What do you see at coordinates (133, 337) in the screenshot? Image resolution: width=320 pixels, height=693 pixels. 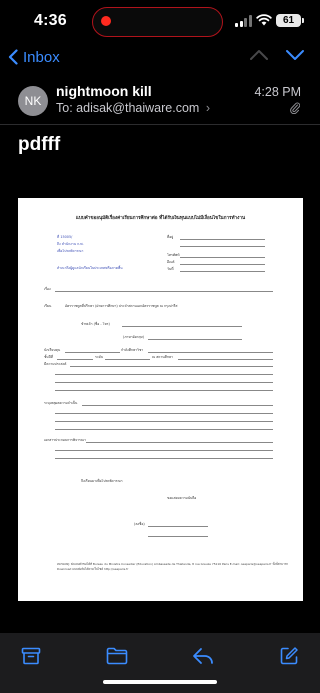 I see `doc-passport-label: (ภาษาอังกฤษ)` at bounding box center [133, 337].